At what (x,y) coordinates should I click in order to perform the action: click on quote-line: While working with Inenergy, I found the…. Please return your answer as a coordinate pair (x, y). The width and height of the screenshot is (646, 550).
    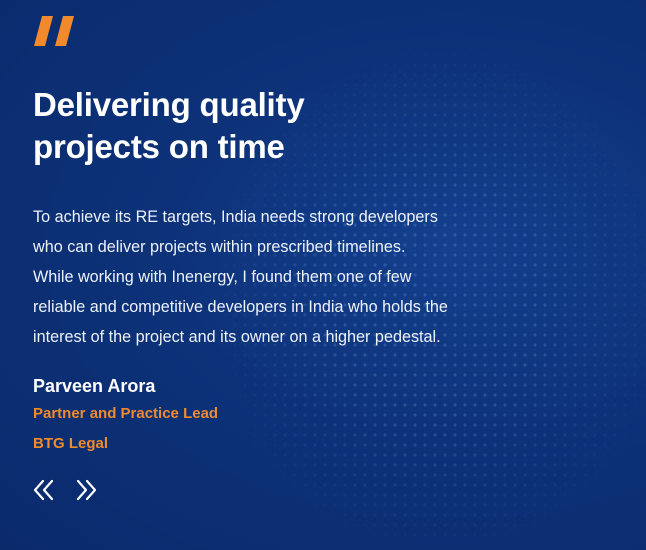
    Looking at the image, I should click on (222, 277).